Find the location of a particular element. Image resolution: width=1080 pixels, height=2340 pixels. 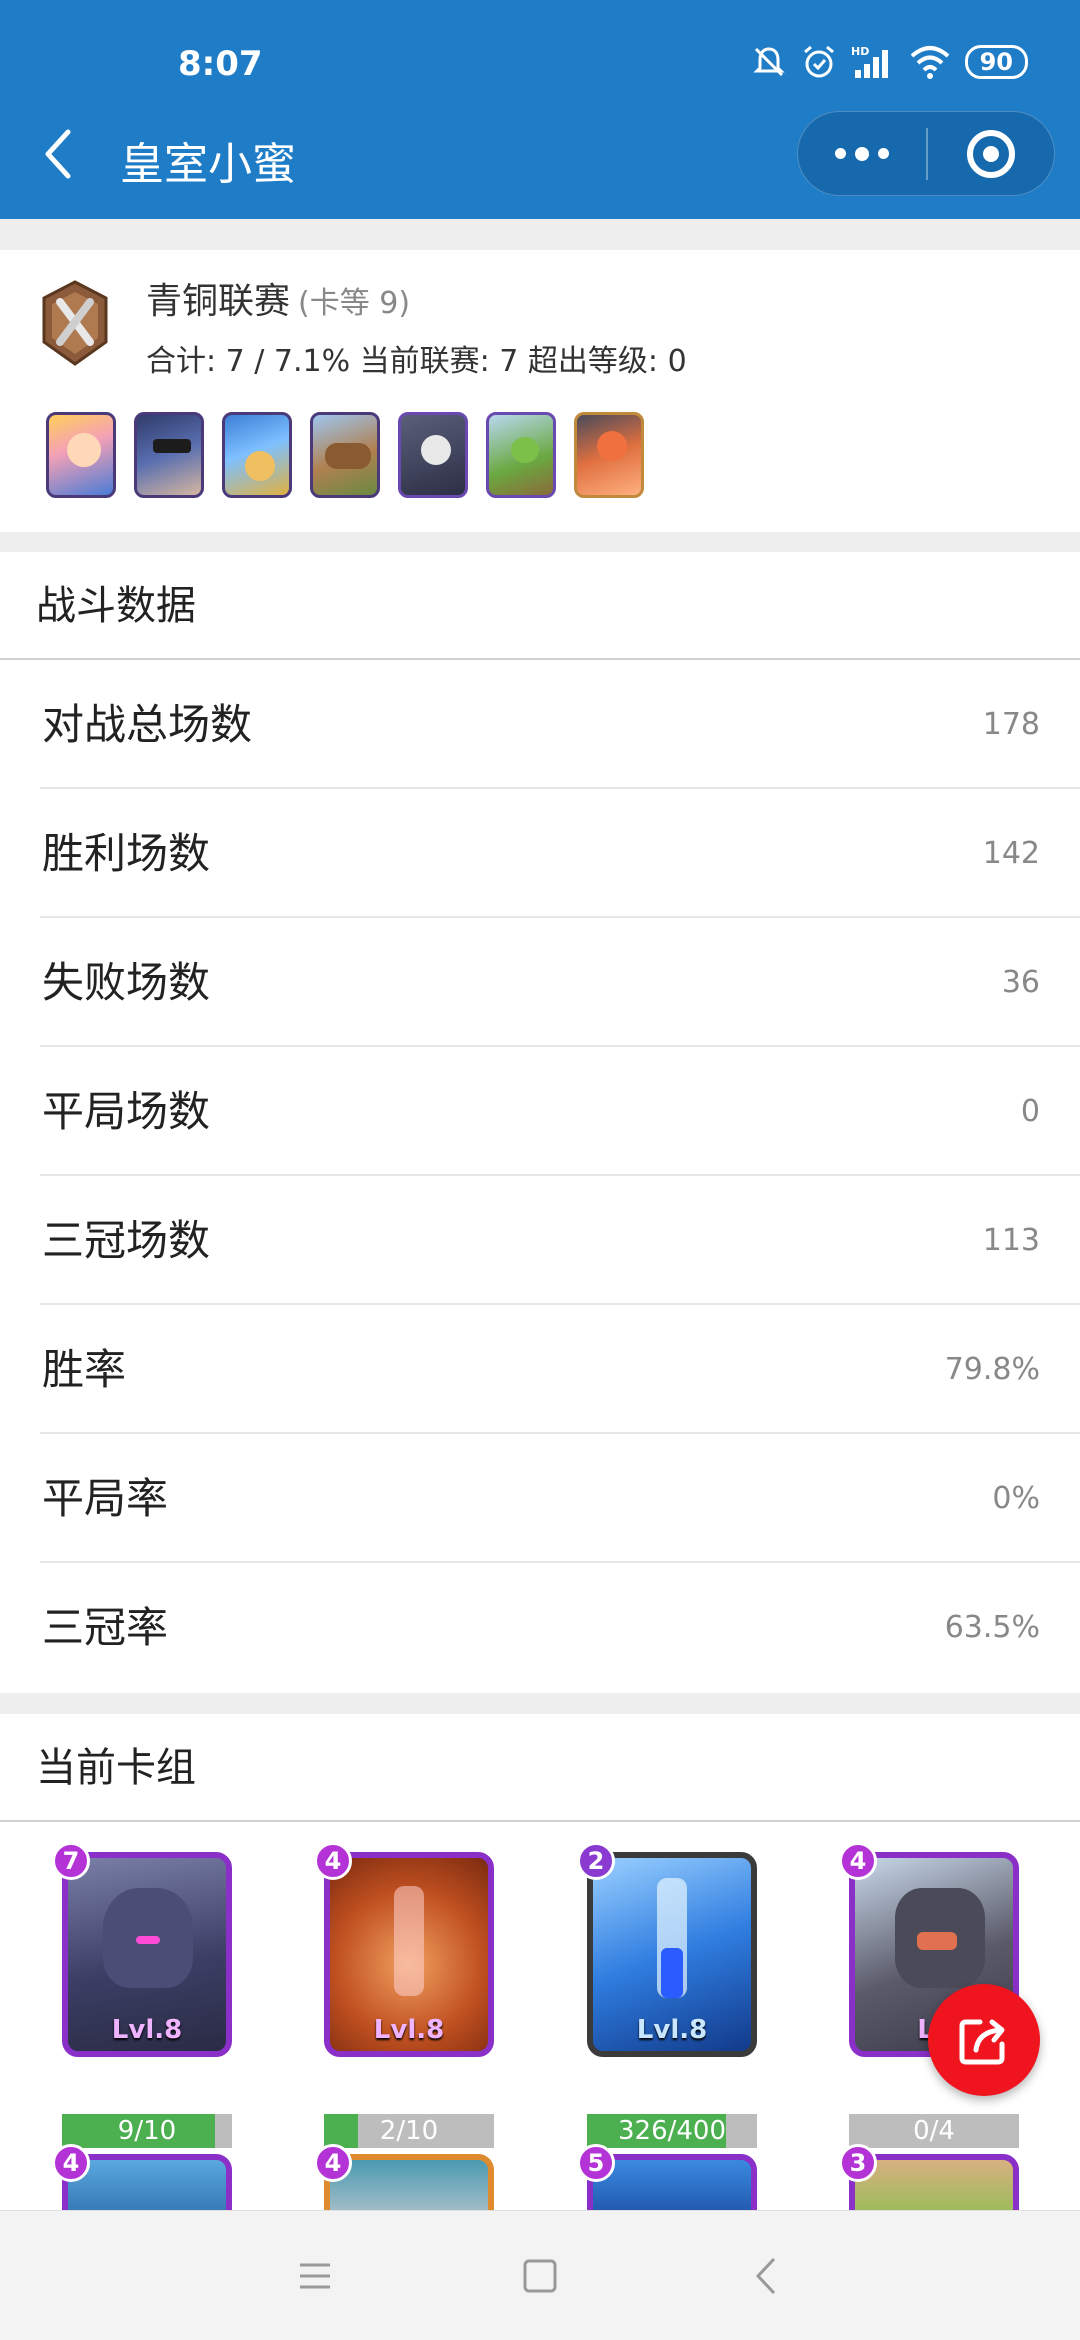

progress-text: 9/10 is located at coordinates (147, 2131).